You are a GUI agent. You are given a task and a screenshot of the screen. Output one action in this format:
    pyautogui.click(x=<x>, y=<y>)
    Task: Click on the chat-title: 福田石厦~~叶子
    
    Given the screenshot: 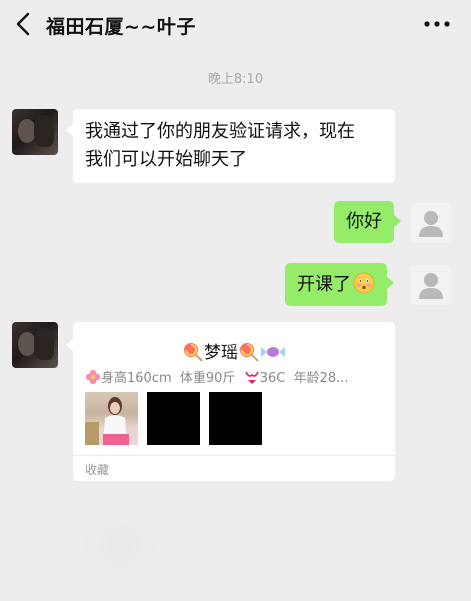 What is the action you would take?
    pyautogui.click(x=121, y=27)
    